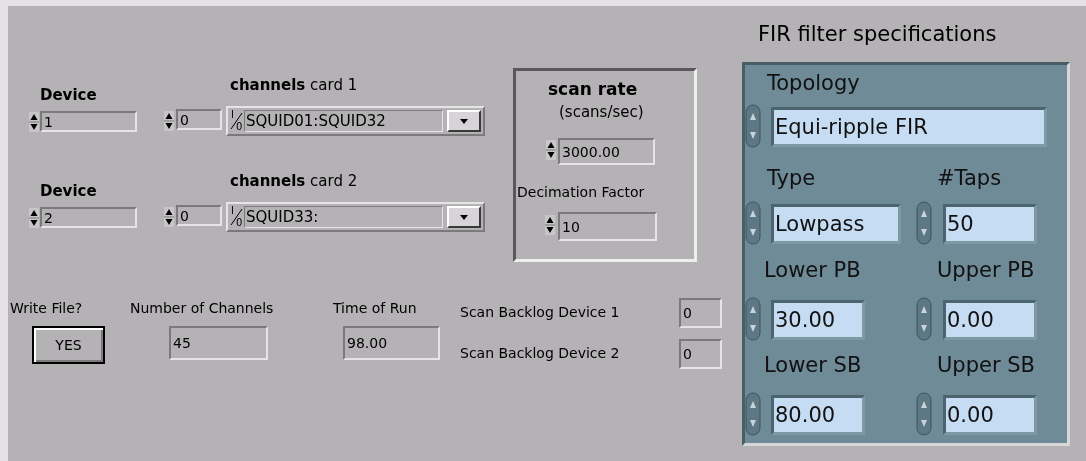 The height and width of the screenshot is (461, 1086). Describe the element at coordinates (813, 365) in the screenshot. I see `filter-label: Lower SB` at that location.